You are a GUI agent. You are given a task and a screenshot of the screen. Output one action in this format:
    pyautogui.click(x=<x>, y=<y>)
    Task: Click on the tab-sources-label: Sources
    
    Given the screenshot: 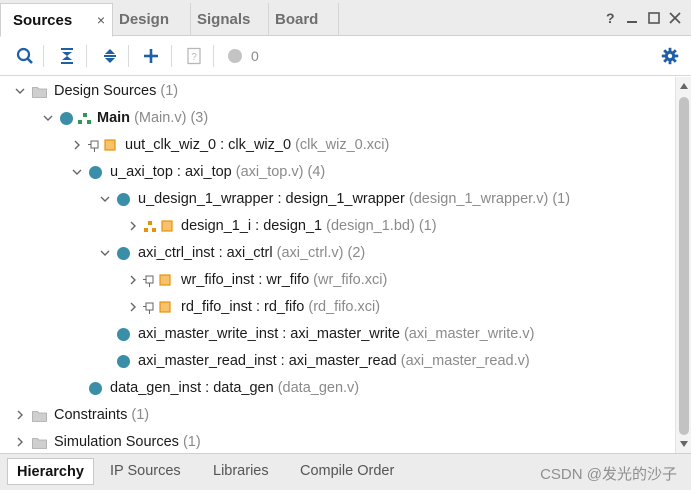 What is the action you would take?
    pyautogui.click(x=43, y=20)
    